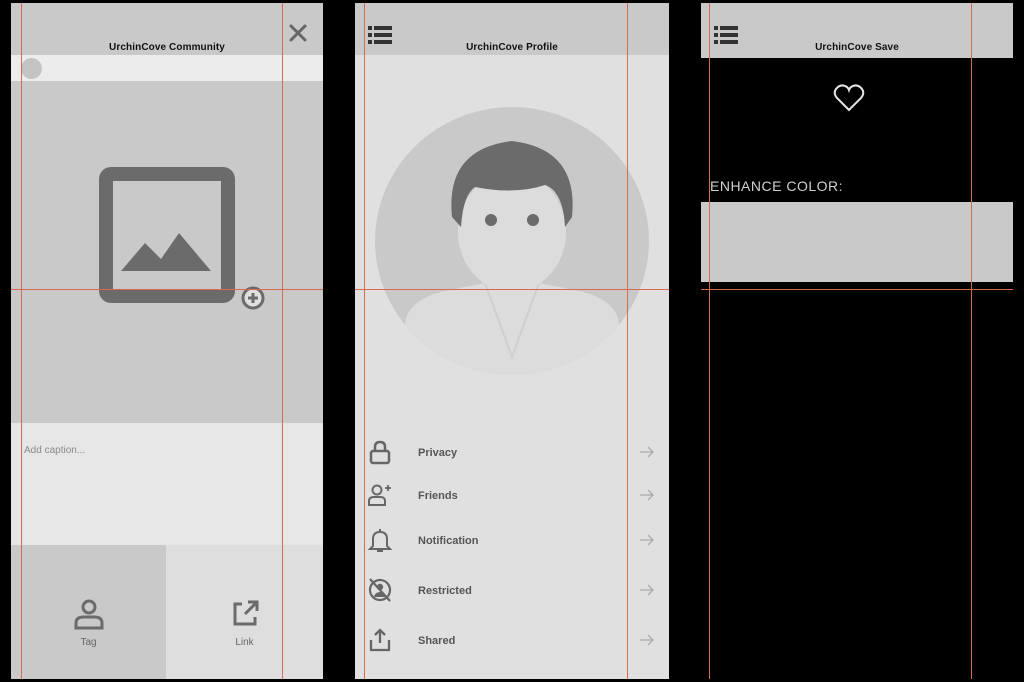 The height and width of the screenshot is (682, 1024). What do you see at coordinates (380, 590) in the screenshot?
I see `restricted-icon` at bounding box center [380, 590].